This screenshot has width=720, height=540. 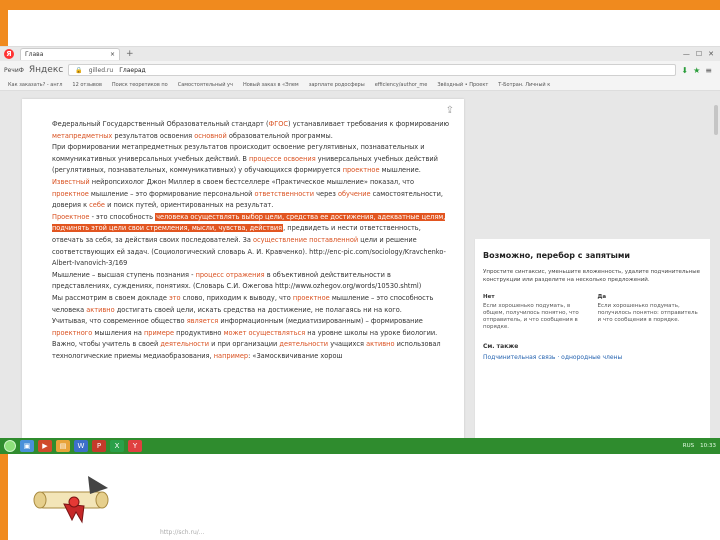 What do you see at coordinates (72, 333) in the screenshot?
I see `flagged-word: проектного` at bounding box center [72, 333].